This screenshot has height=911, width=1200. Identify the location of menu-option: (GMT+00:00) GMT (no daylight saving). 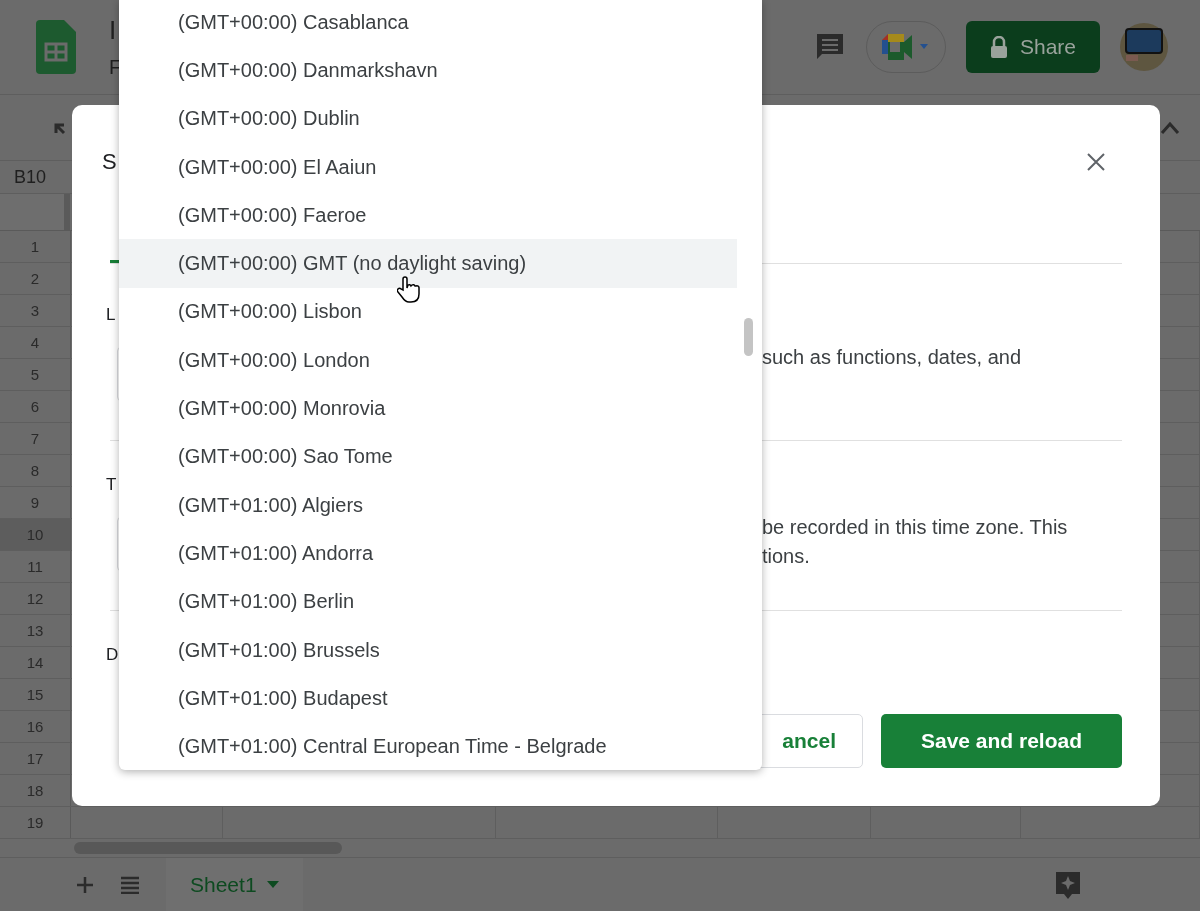
(428, 263).